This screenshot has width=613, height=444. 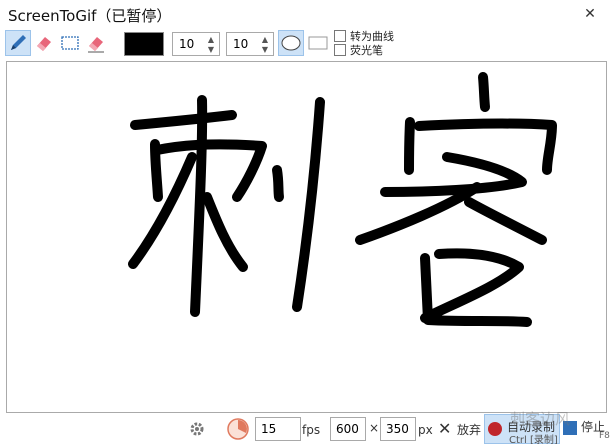 I want to click on title-bar: ScreenToGif（已暂停） ✕, so click(x=306, y=14).